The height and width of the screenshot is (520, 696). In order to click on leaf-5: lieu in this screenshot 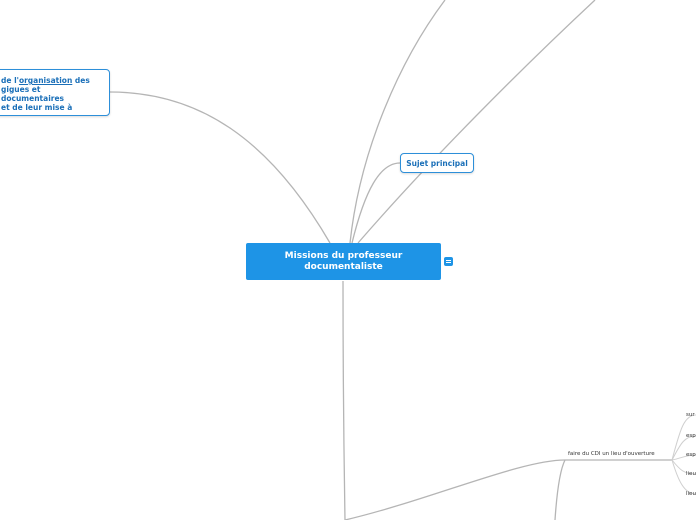, I will do `click(691, 494)`.